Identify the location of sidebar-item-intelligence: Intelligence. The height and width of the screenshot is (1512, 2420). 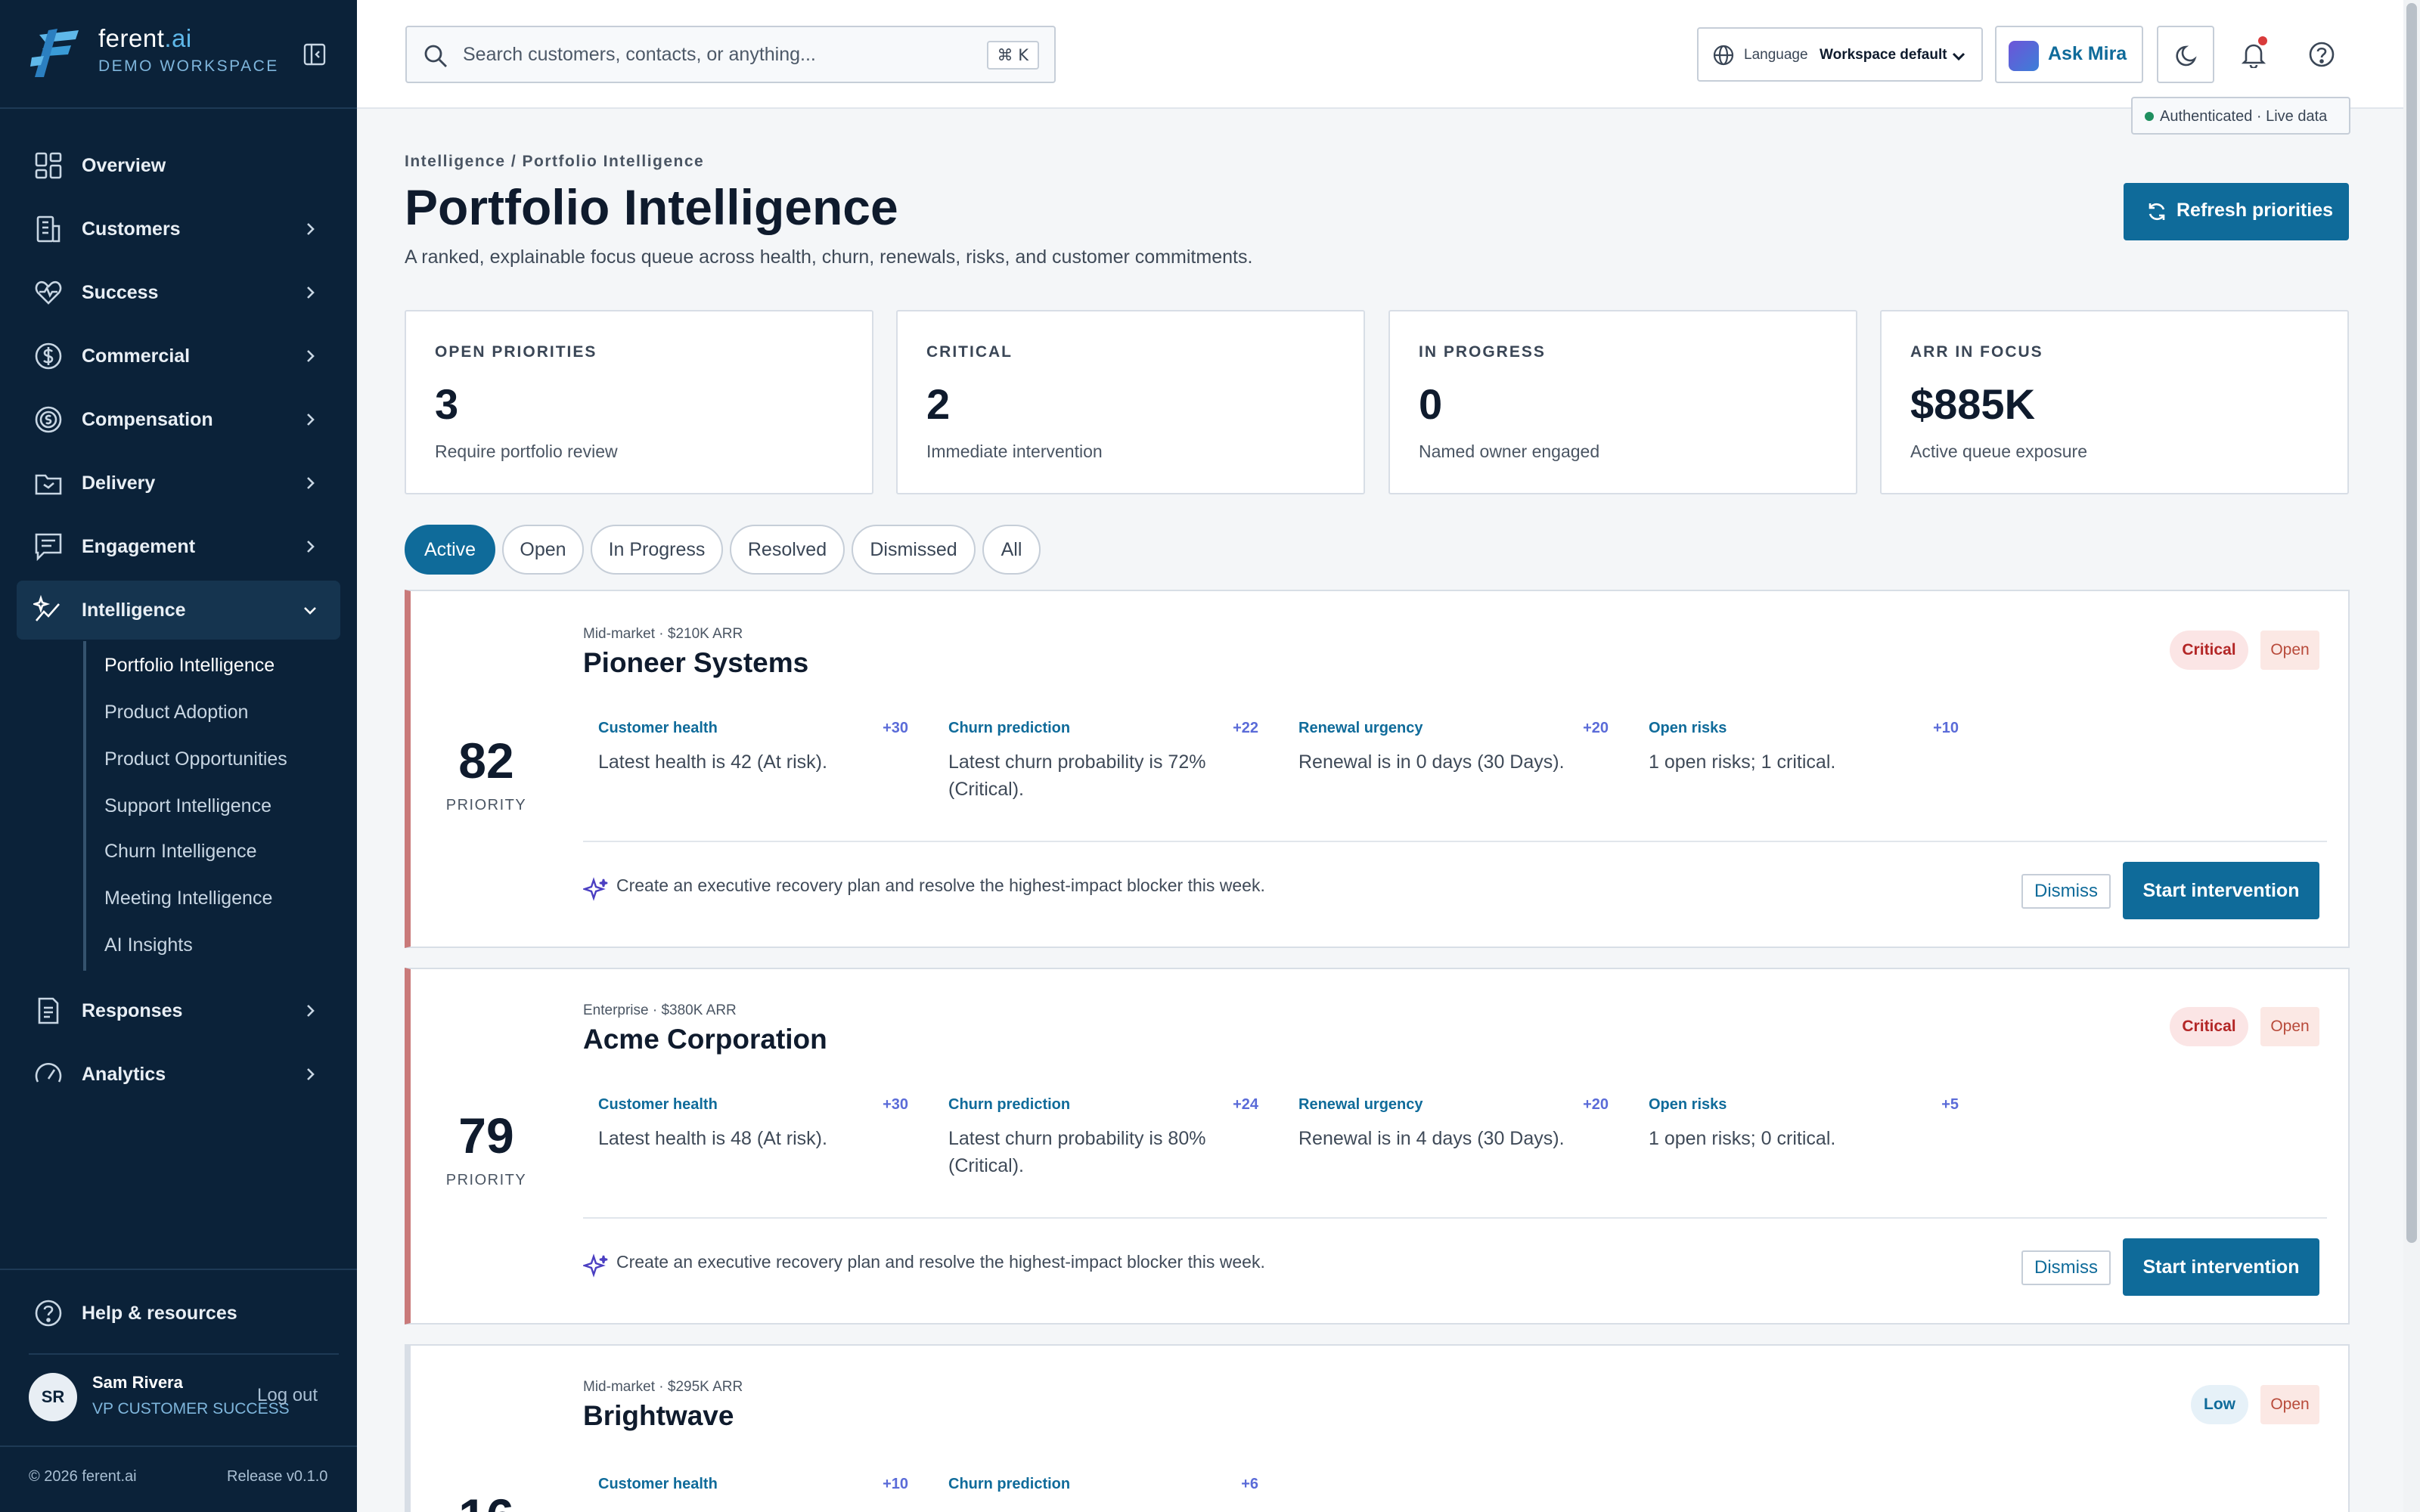
(178, 610).